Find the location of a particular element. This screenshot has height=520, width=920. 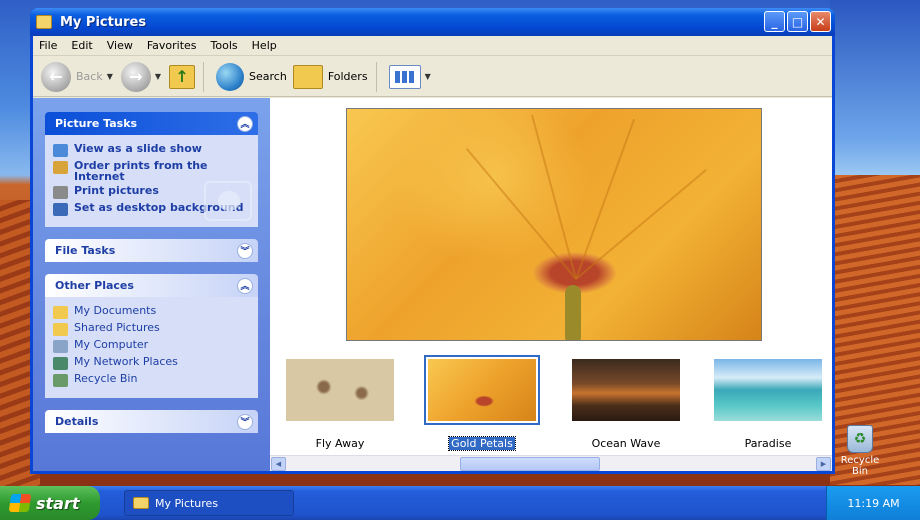

menu-favorites: Favorites is located at coordinates (172, 45).